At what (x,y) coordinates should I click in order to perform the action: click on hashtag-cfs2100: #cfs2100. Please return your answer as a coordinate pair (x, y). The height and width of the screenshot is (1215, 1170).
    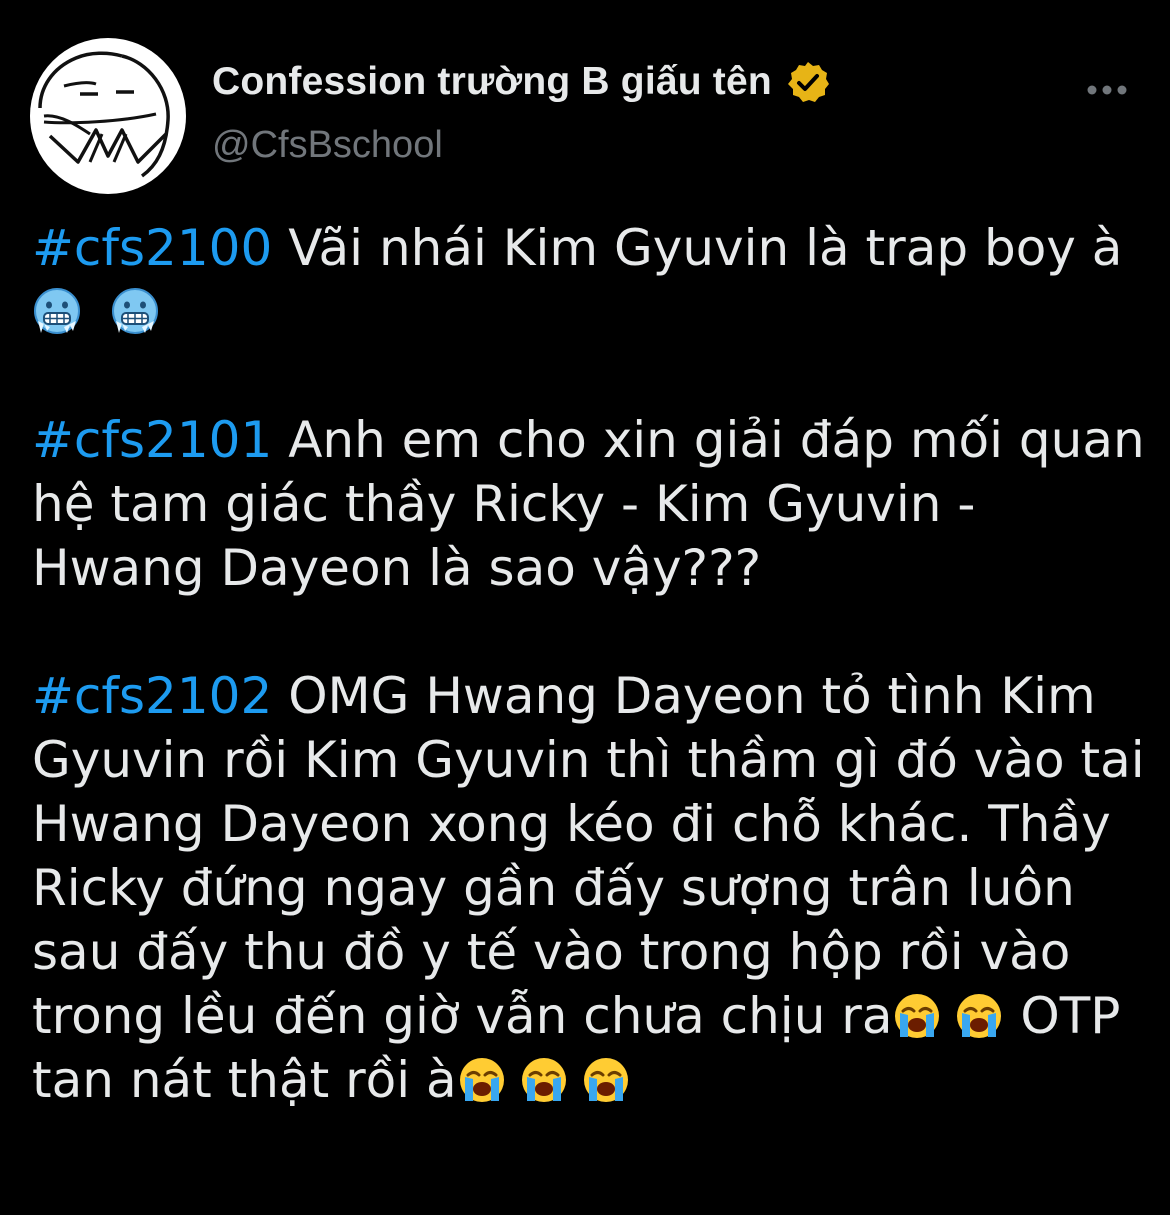
    Looking at the image, I should click on (152, 248).